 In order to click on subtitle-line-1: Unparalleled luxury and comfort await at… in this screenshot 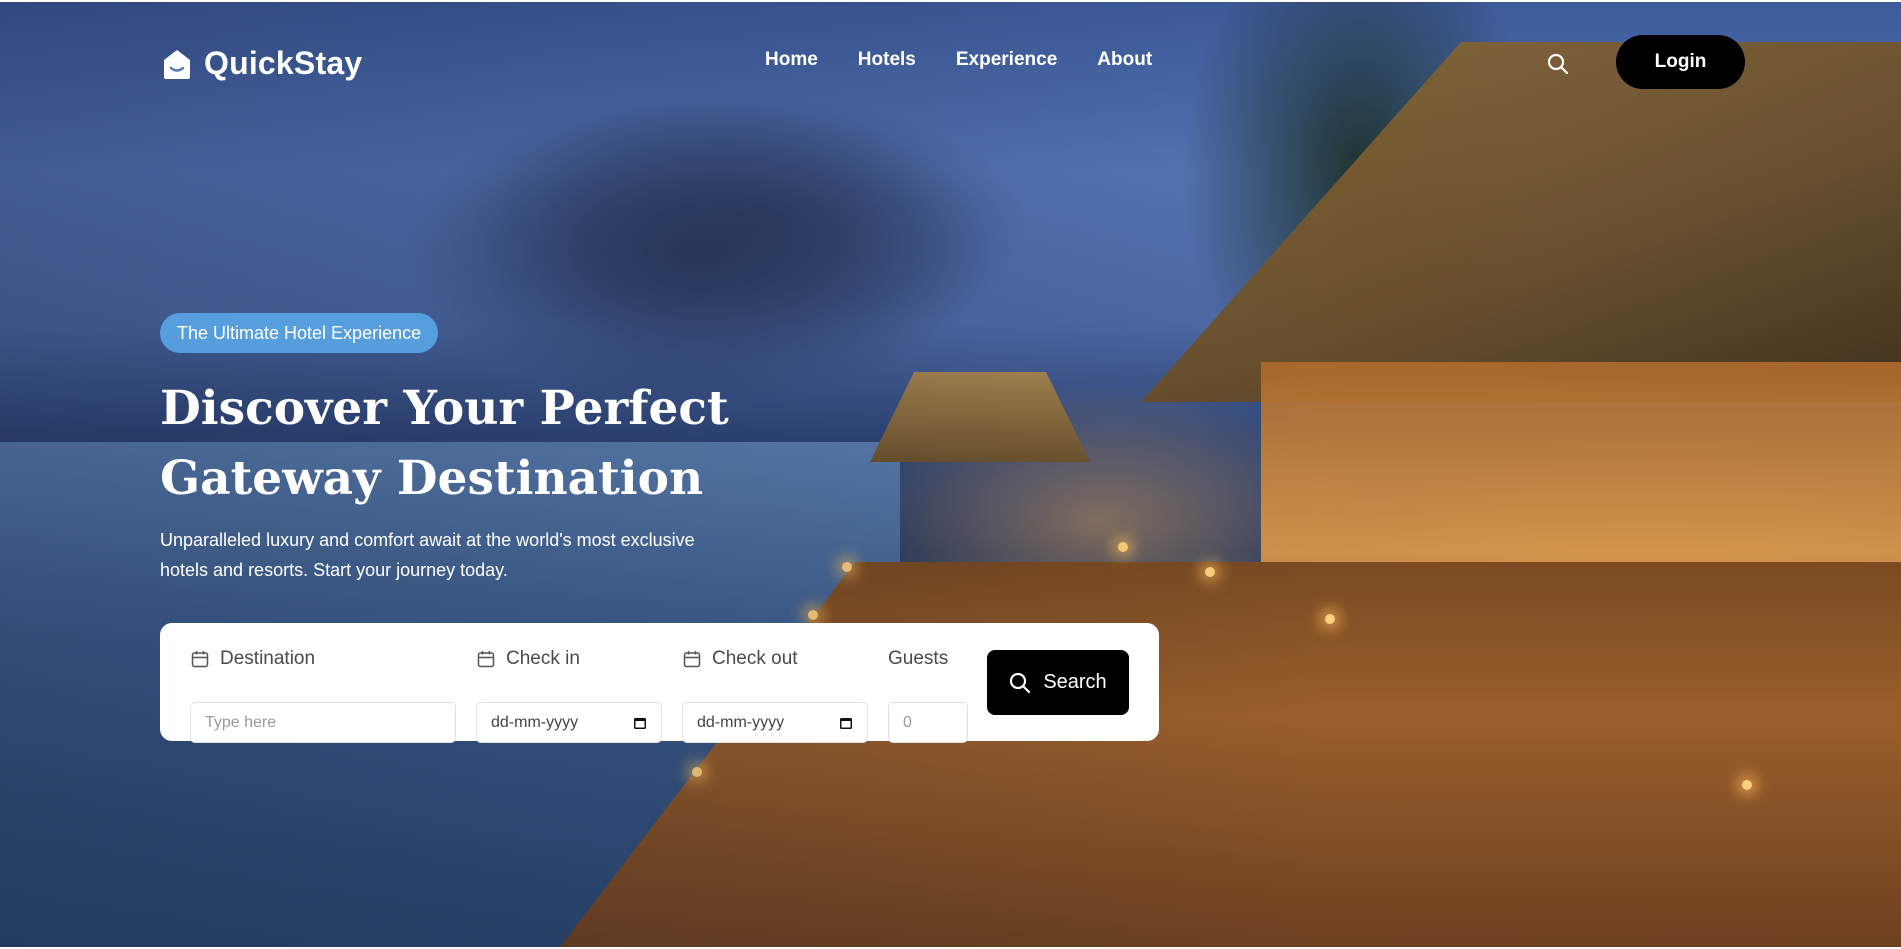, I will do `click(427, 540)`.